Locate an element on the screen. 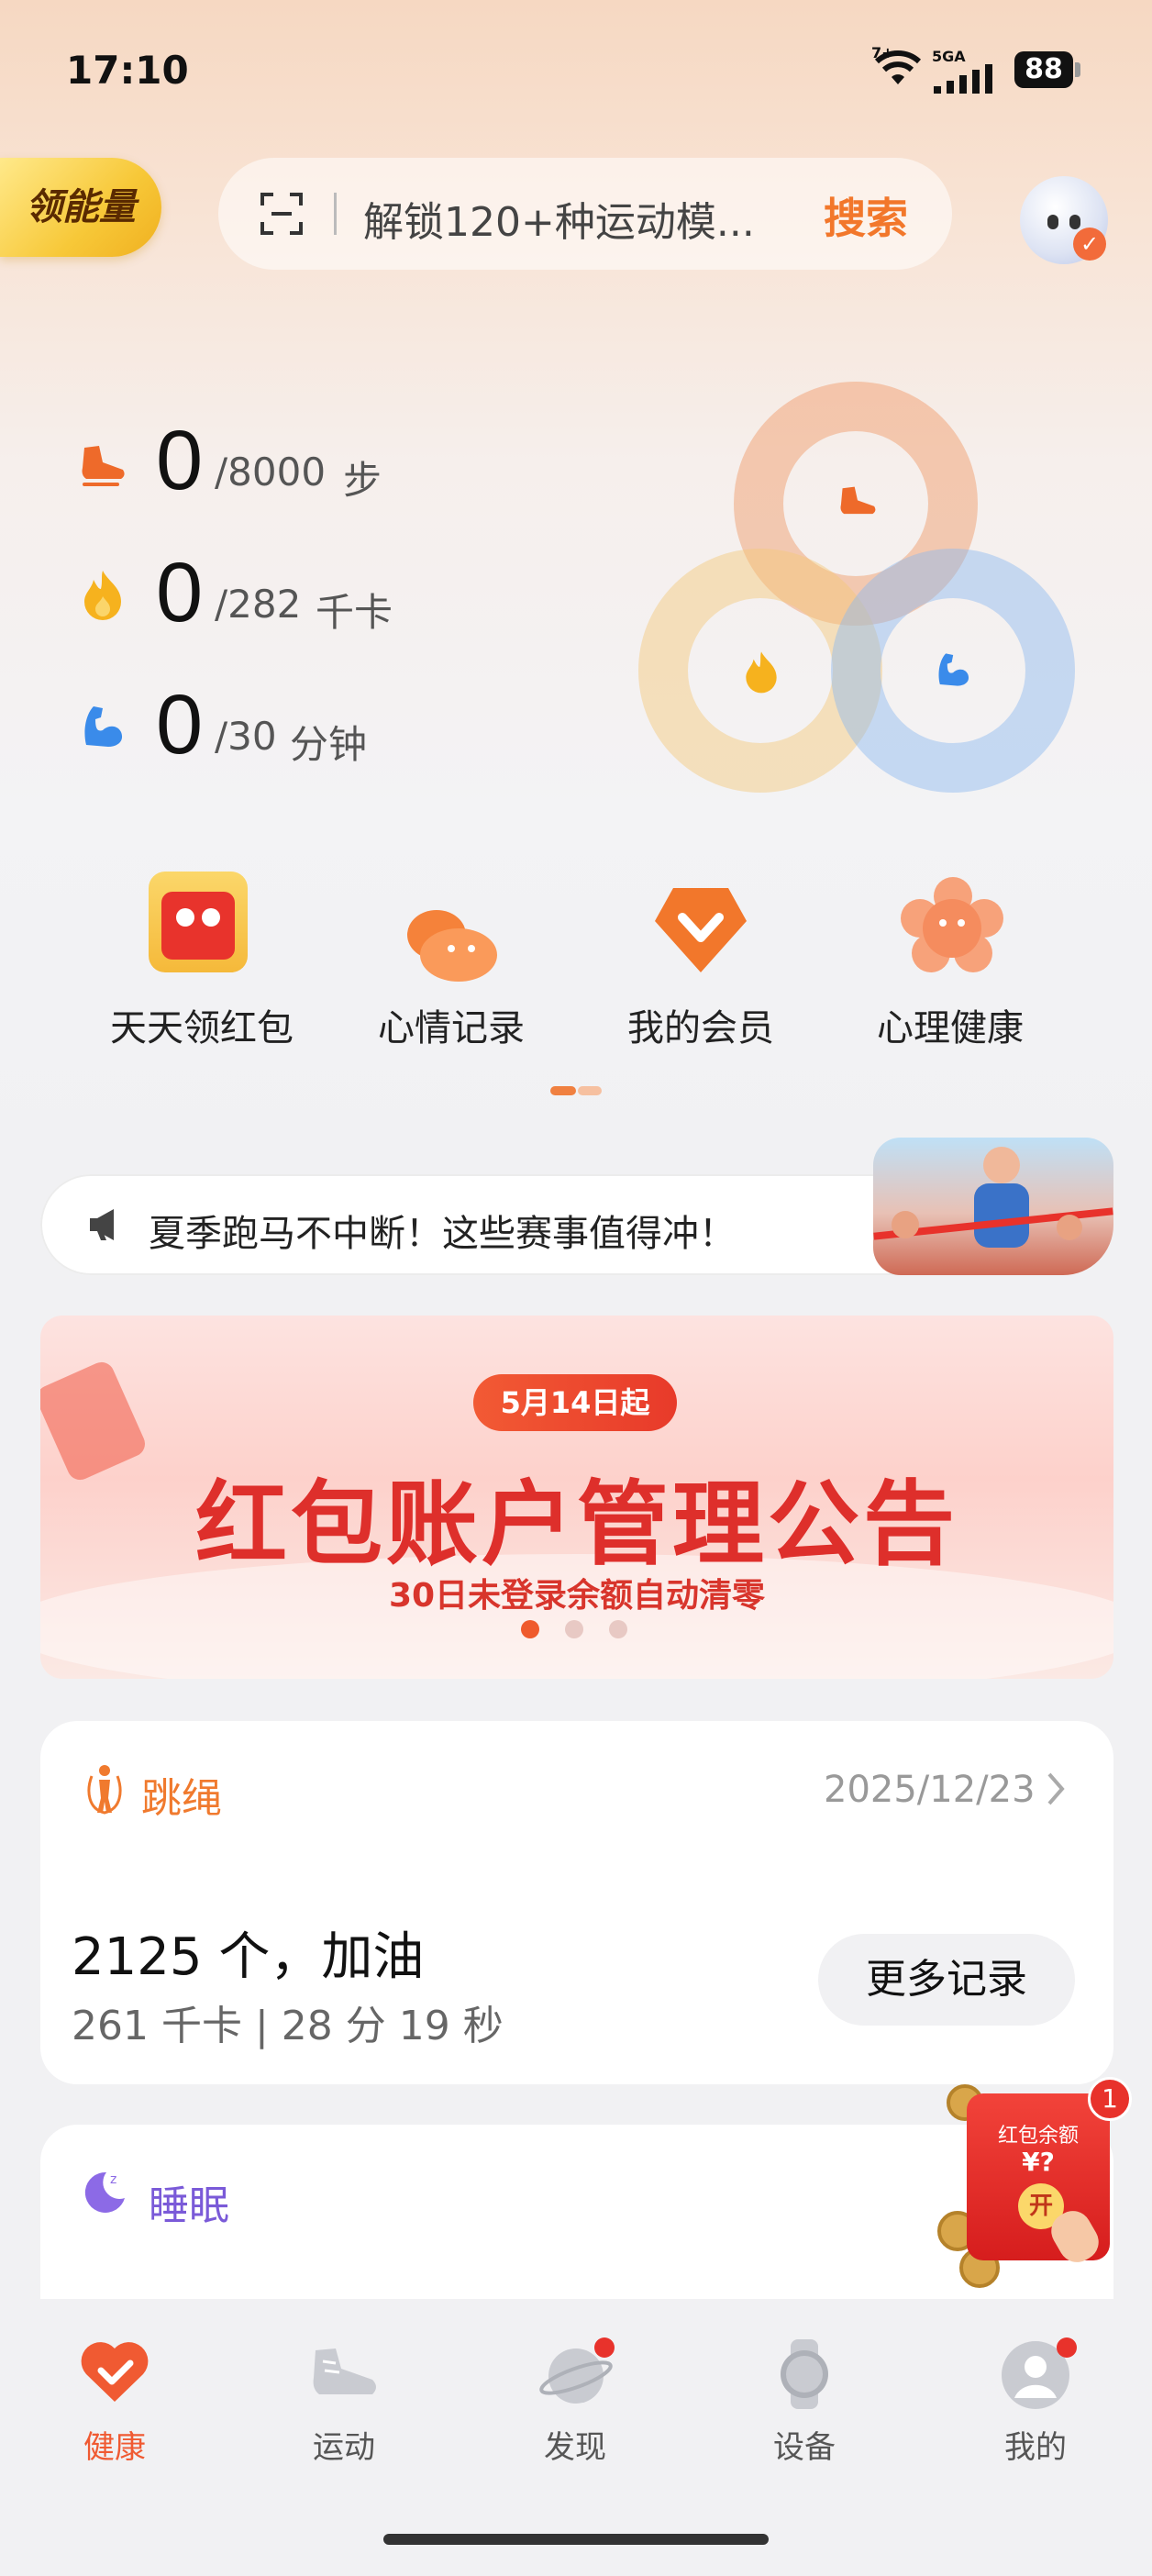  minutes-goal: /30 is located at coordinates (246, 736).